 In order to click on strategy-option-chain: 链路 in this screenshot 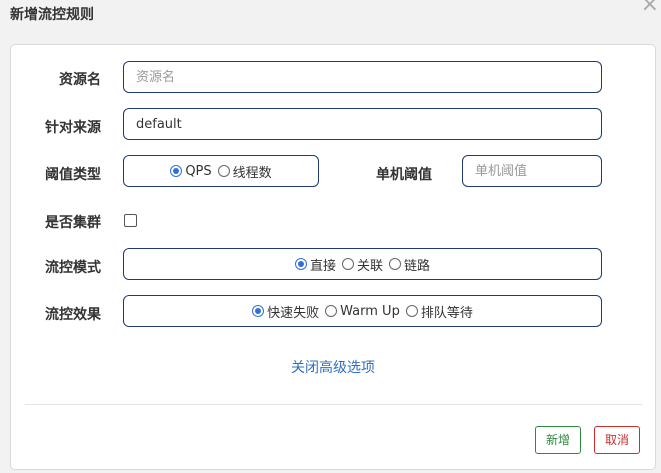, I will do `click(409, 264)`.